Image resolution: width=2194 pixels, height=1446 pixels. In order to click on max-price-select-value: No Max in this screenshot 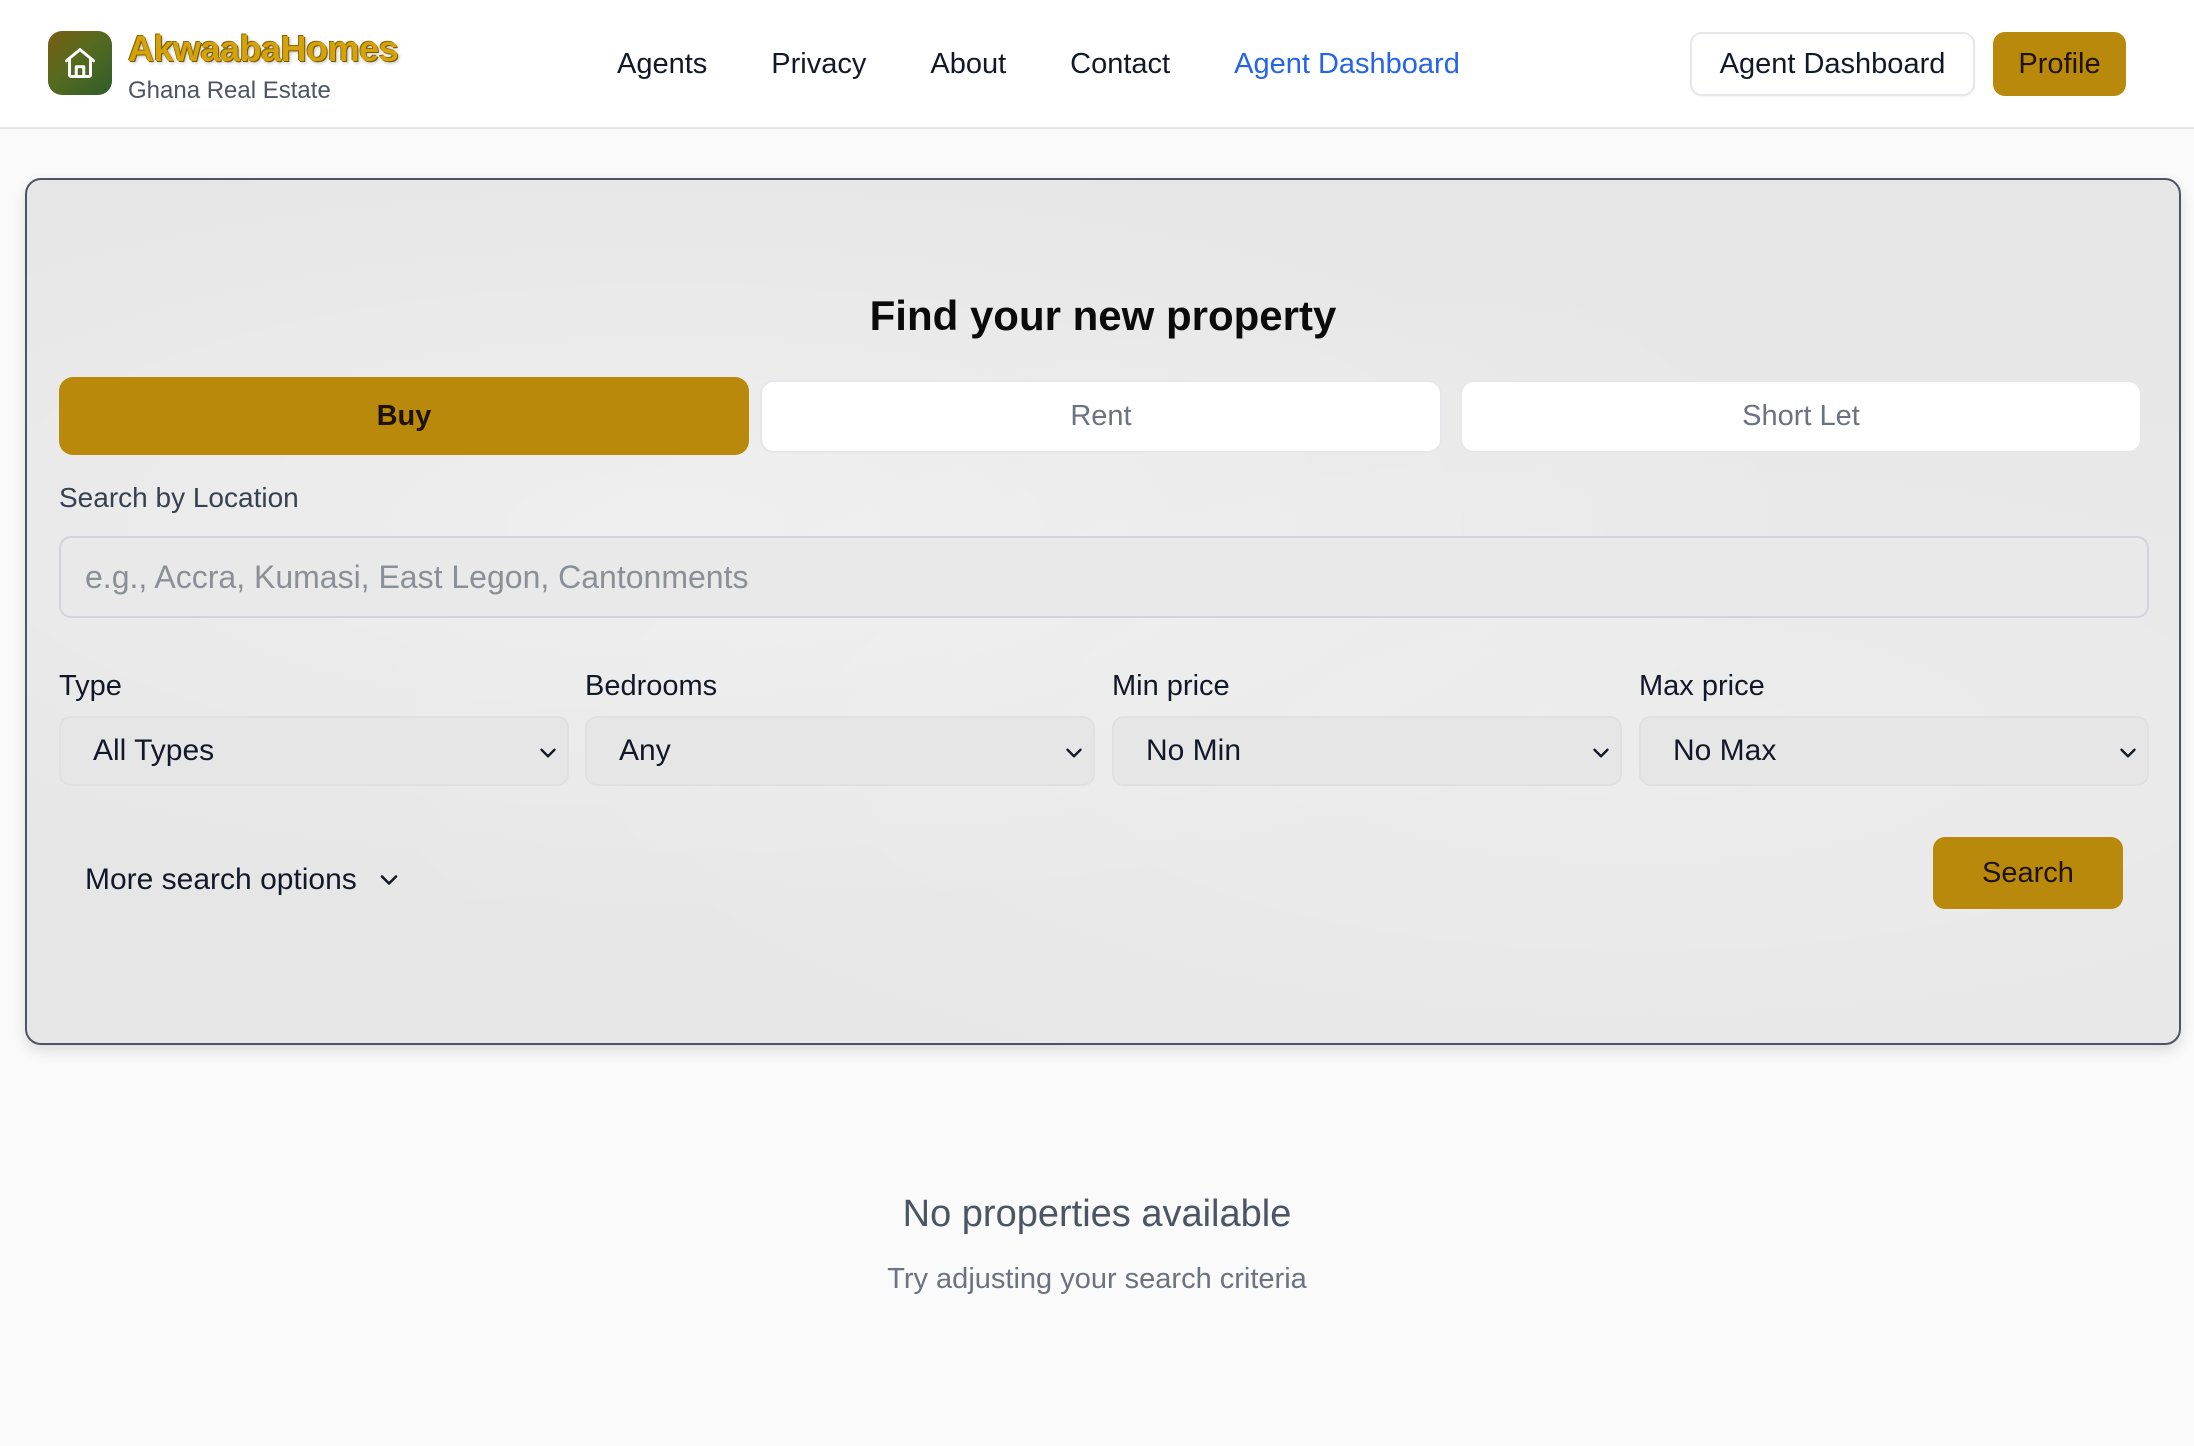, I will do `click(1725, 750)`.